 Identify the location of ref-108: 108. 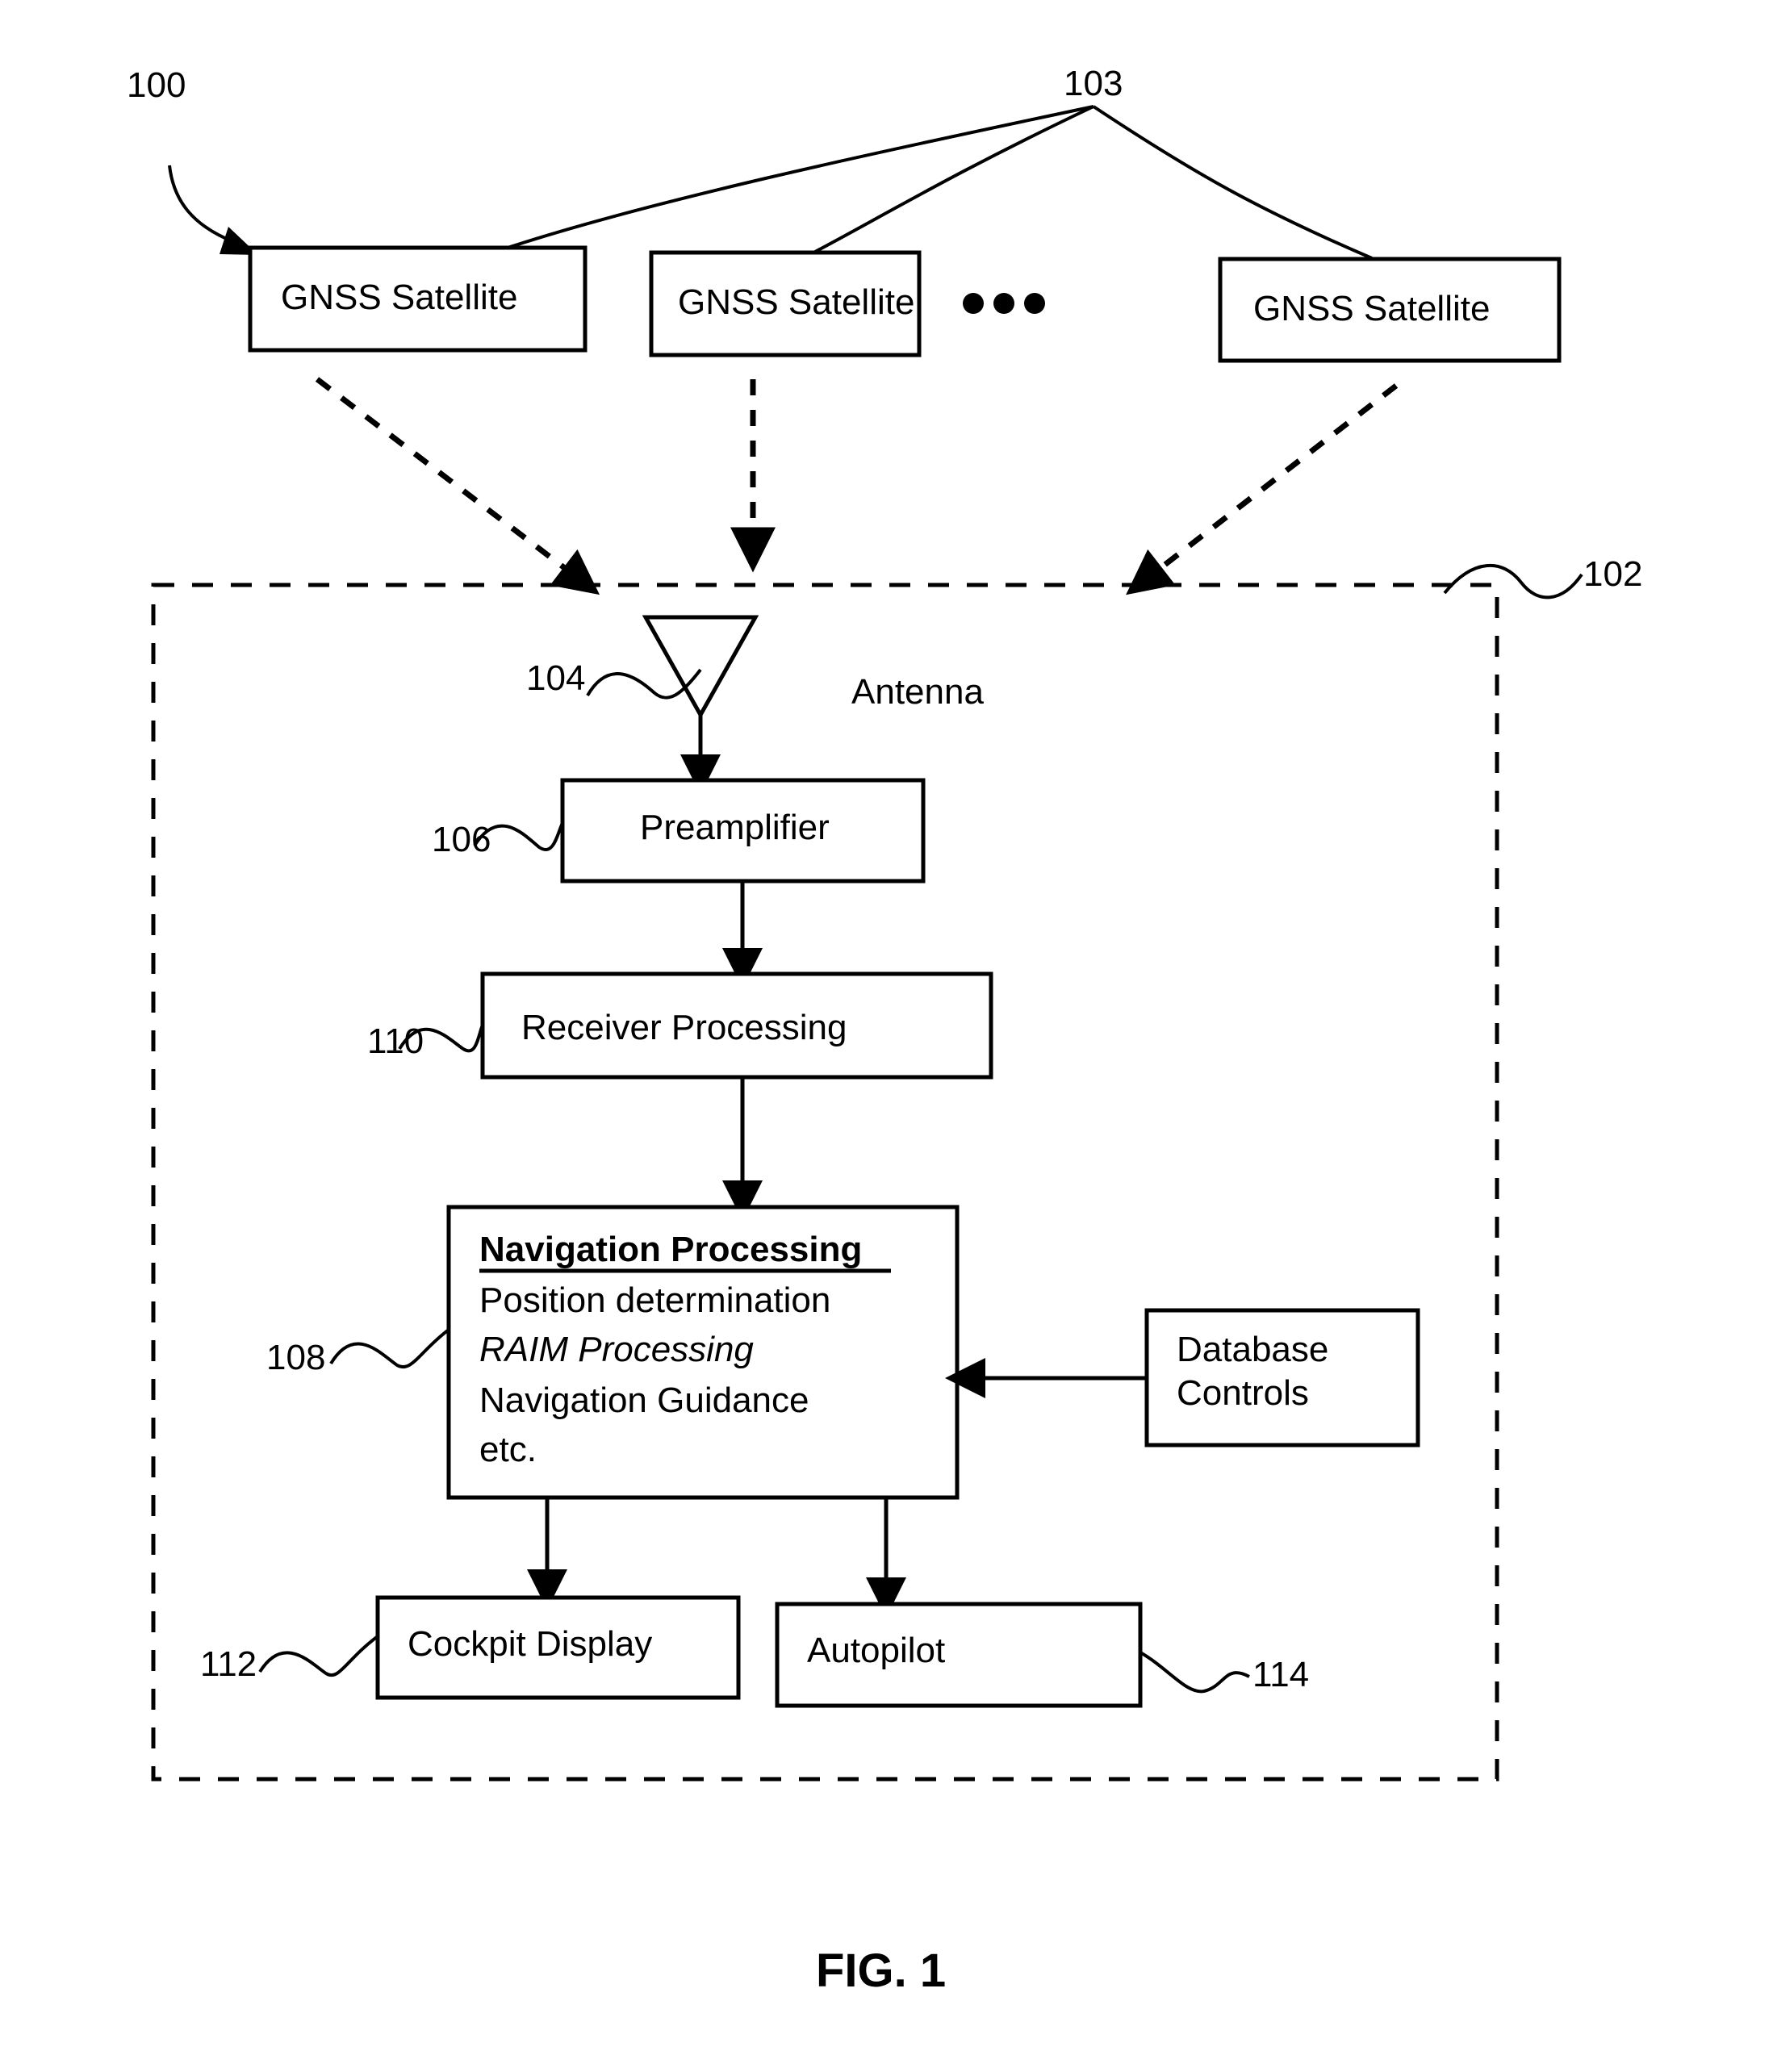
(296, 1357).